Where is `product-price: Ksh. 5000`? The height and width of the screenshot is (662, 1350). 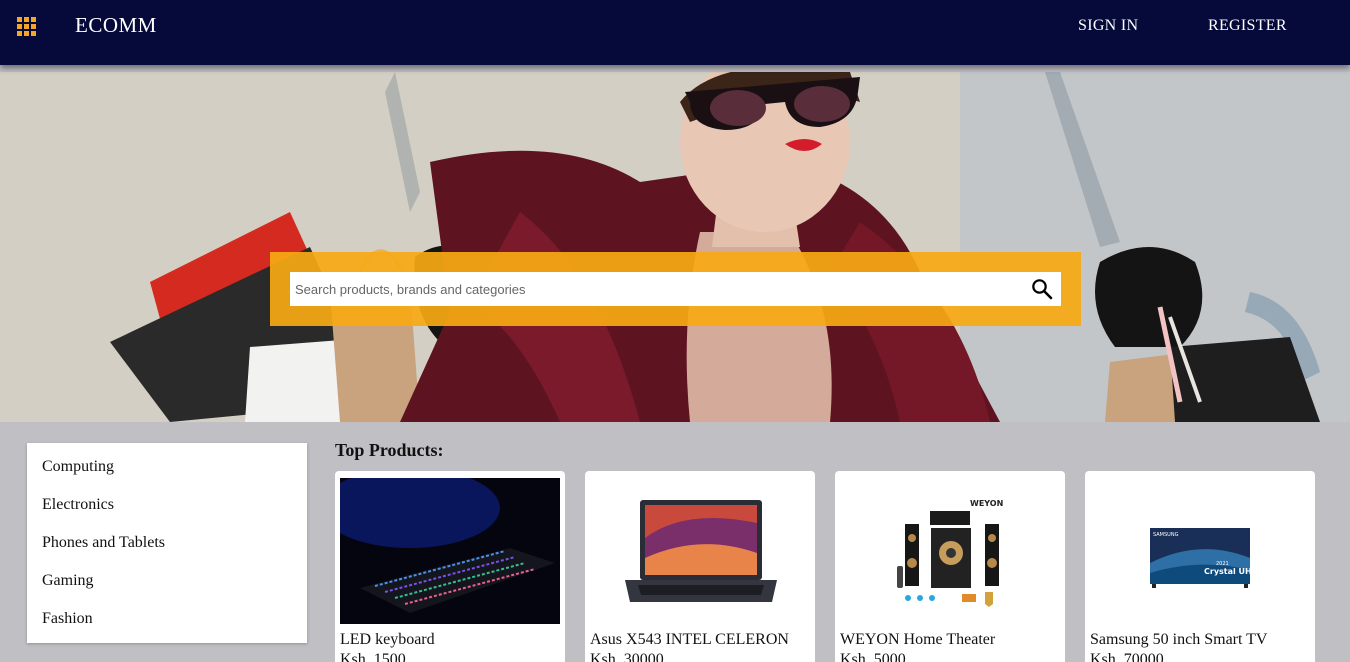
product-price: Ksh. 5000 is located at coordinates (873, 656).